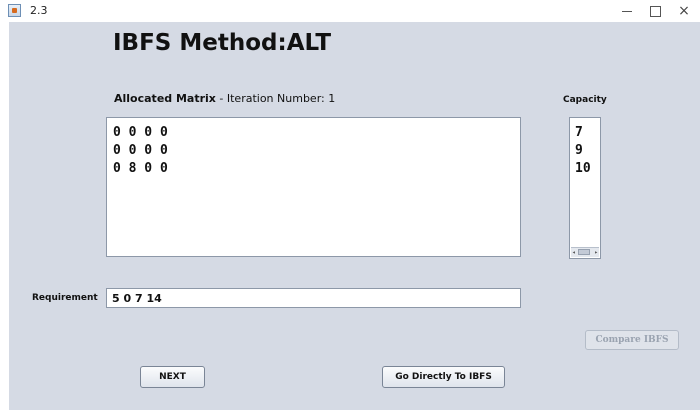 This screenshot has width=700, height=410. I want to click on capacity-value: 9, so click(579, 150).